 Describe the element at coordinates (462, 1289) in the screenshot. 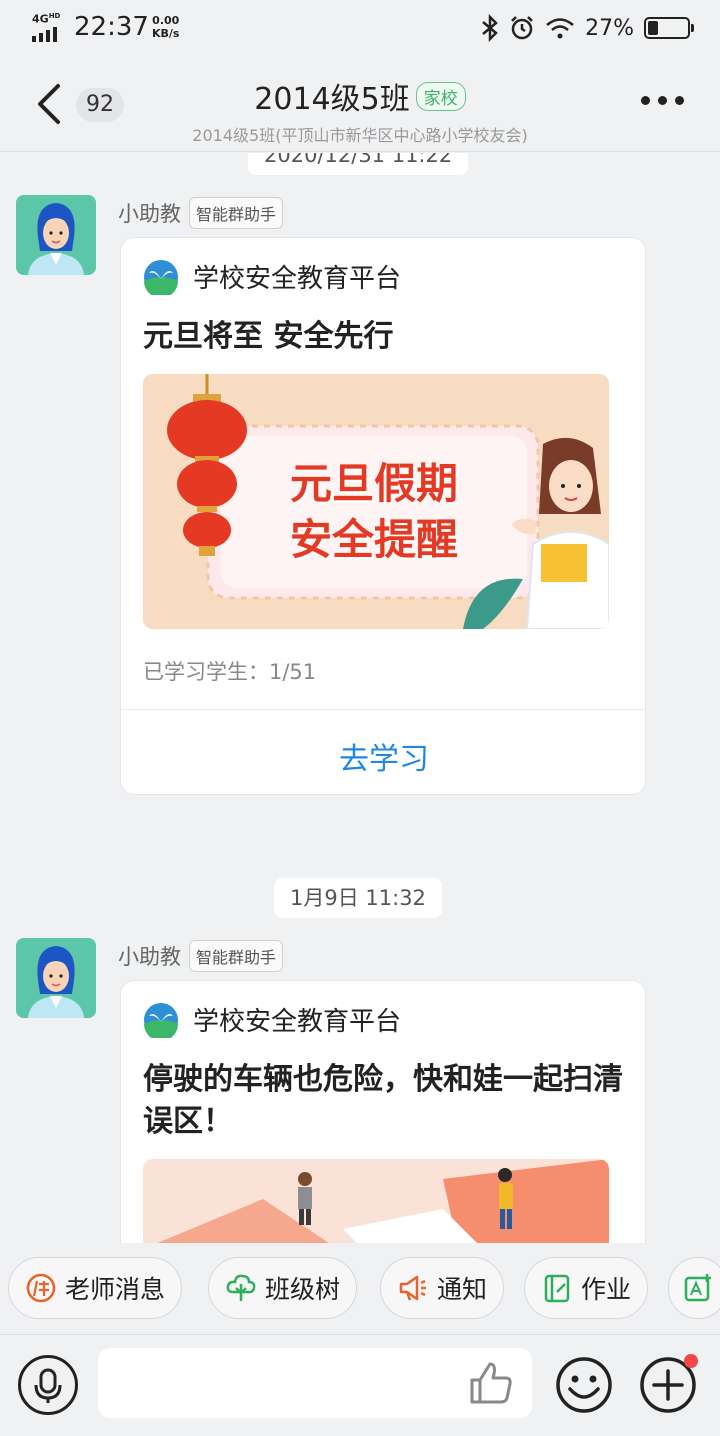

I see `quick-action-label: 通知` at that location.